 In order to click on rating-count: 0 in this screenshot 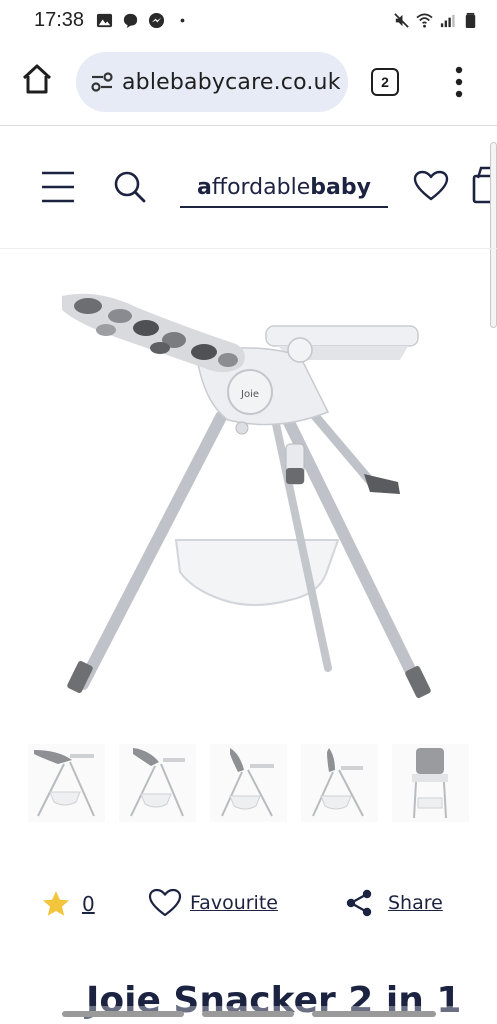, I will do `click(88, 904)`.